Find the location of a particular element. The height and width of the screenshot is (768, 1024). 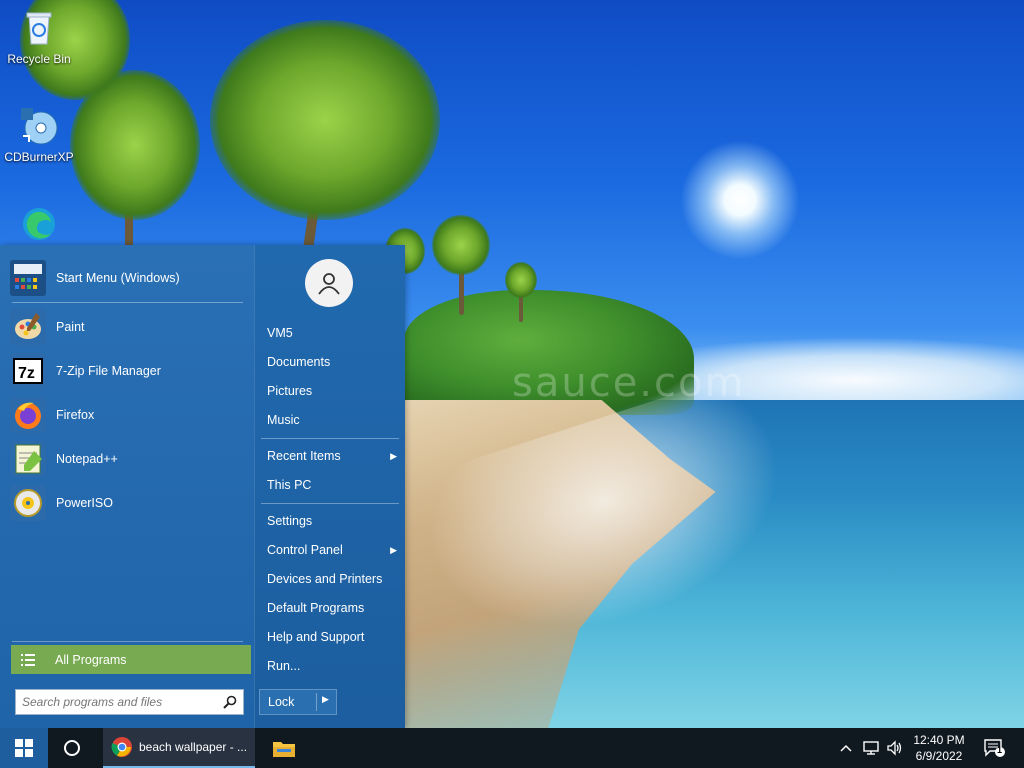

windows-logo-icon is located at coordinates (24, 748).